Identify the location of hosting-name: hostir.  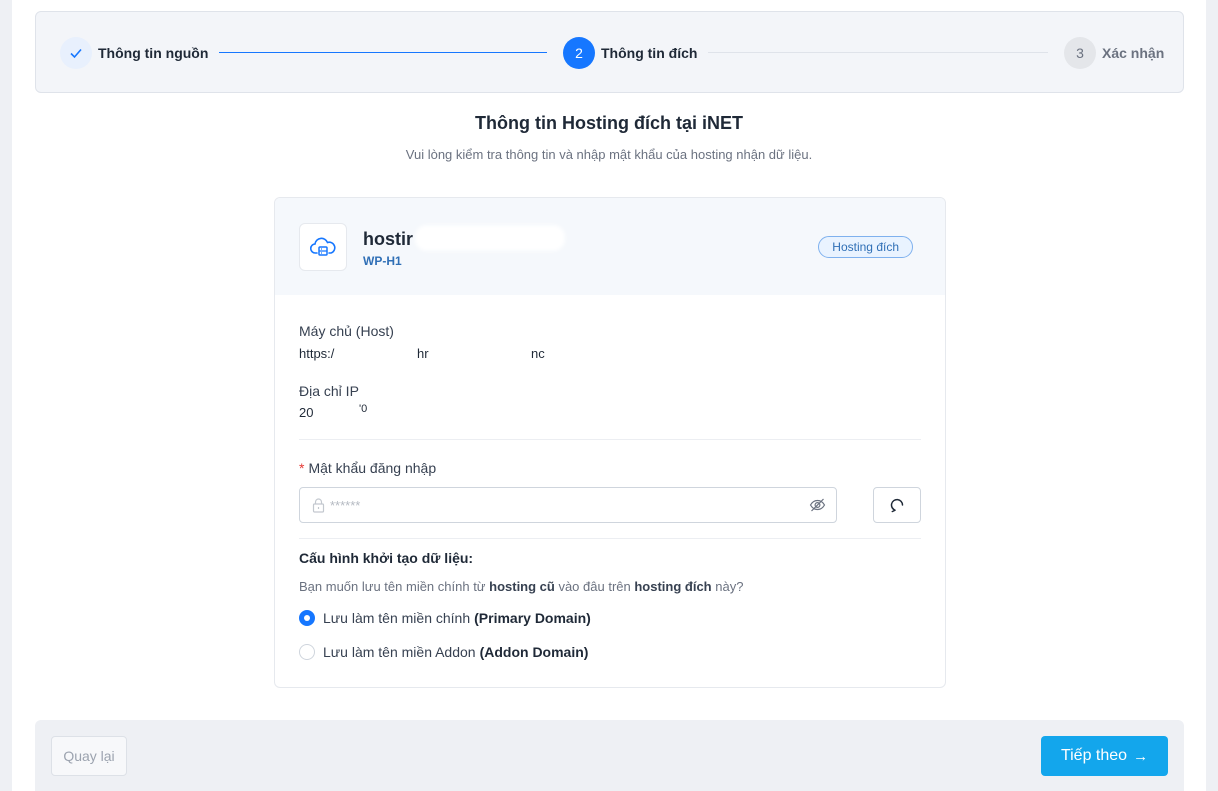
(388, 239).